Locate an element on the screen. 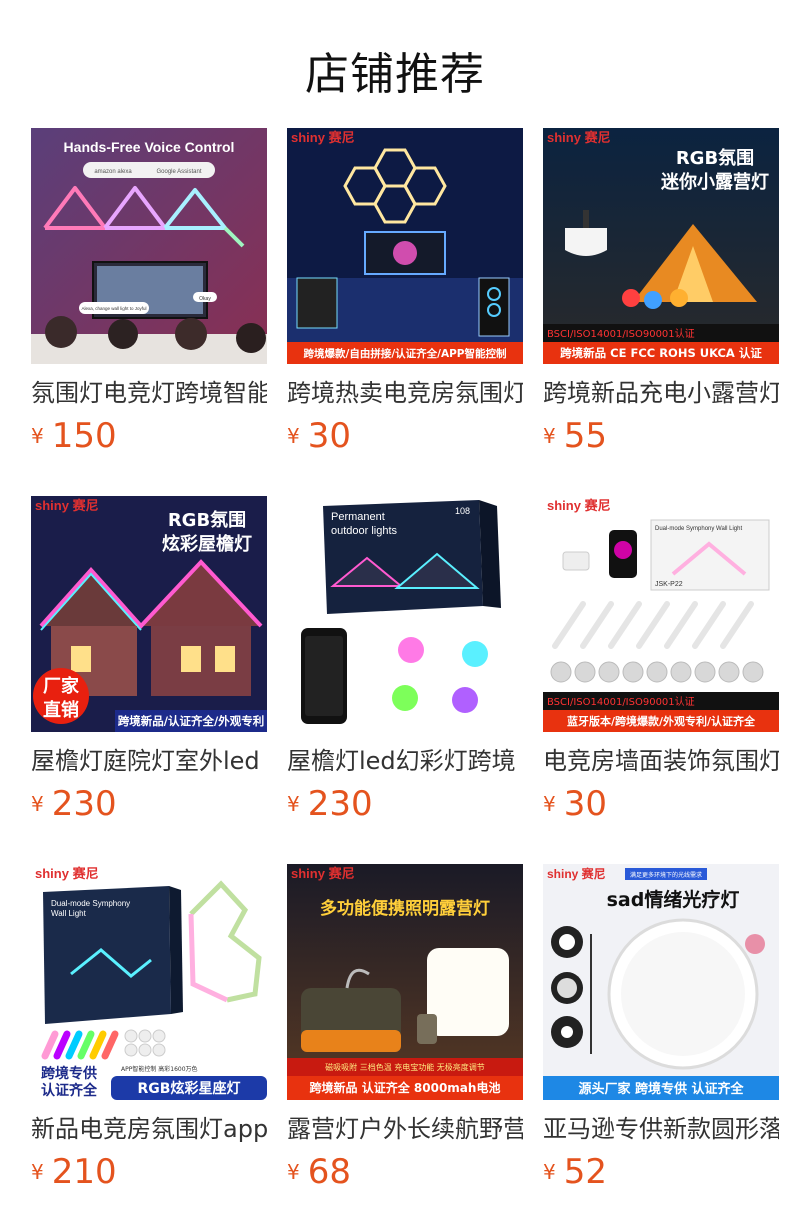 This screenshot has width=790, height=1232. svg-text: amazon alexa is located at coordinates (113, 172).